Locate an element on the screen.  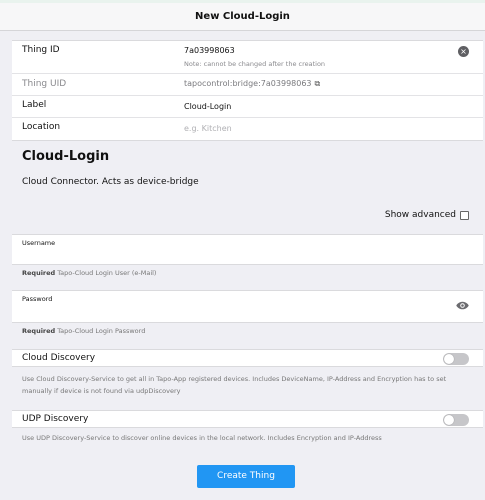
label-input: Cloud-Login is located at coordinates (207, 106).